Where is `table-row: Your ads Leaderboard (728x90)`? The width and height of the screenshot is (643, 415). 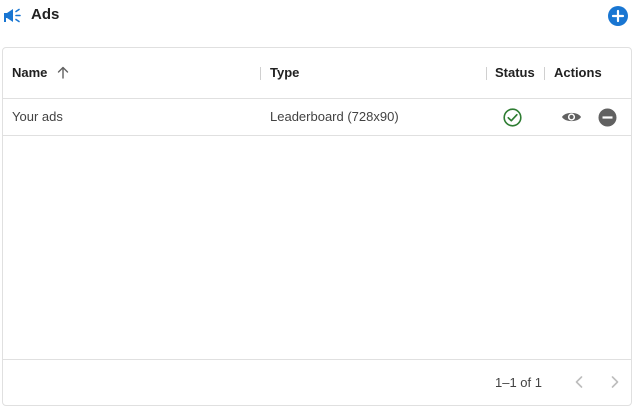 table-row: Your ads Leaderboard (728x90) is located at coordinates (317, 117).